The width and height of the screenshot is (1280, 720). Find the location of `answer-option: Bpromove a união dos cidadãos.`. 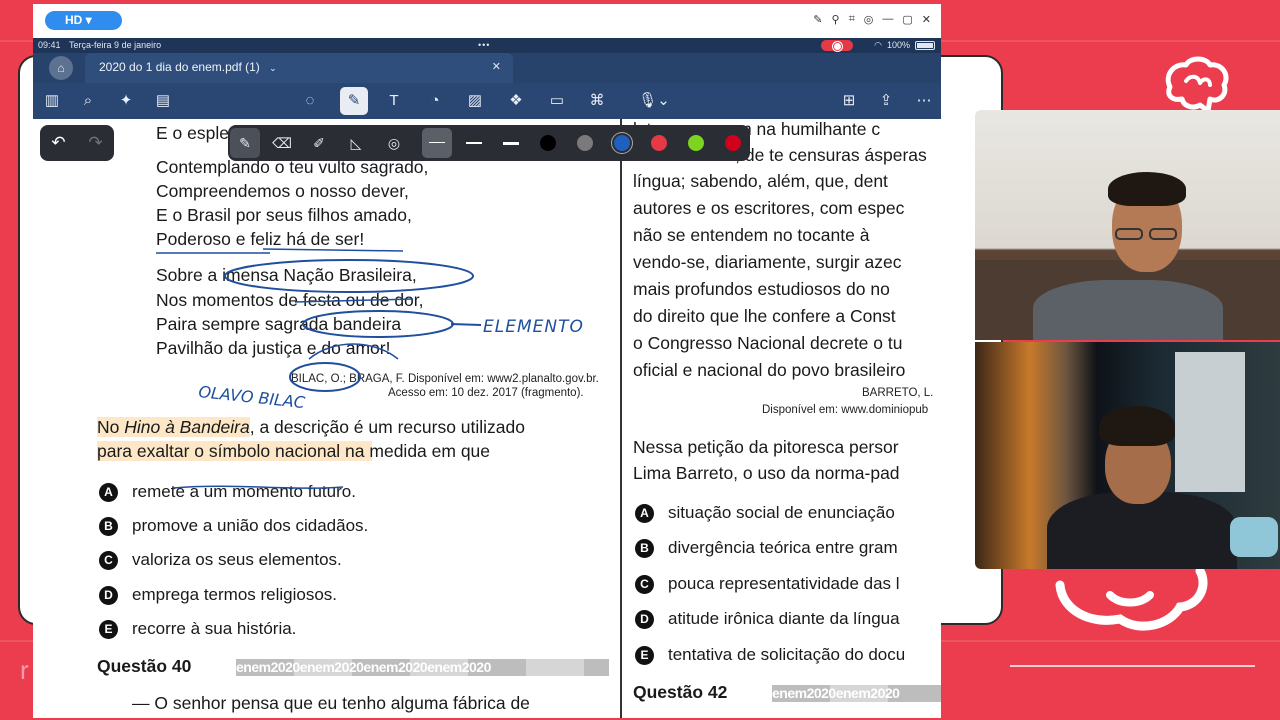

answer-option: Bpromove a união dos cidadãos. is located at coordinates (233, 526).